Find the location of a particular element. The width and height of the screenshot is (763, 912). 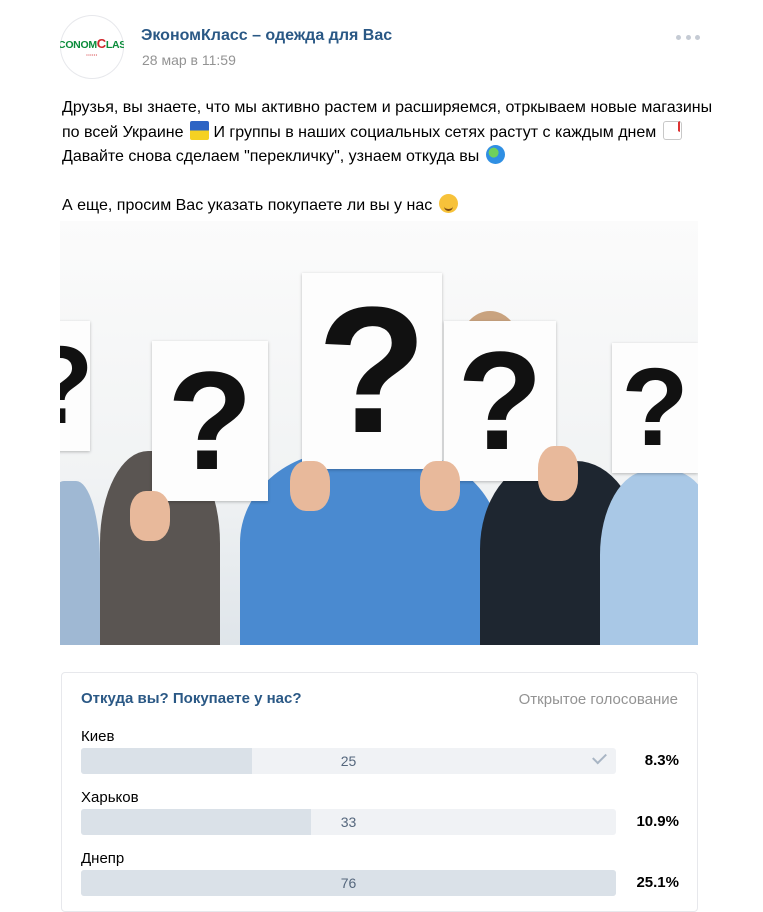

ukraine-flag-icon is located at coordinates (199, 130).